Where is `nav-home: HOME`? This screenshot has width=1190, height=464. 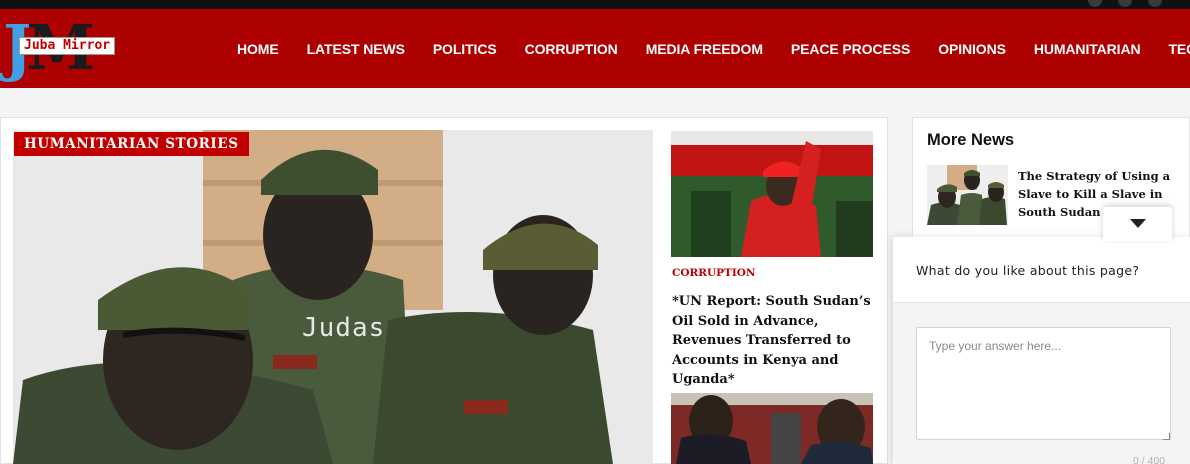 nav-home: HOME is located at coordinates (258, 49).